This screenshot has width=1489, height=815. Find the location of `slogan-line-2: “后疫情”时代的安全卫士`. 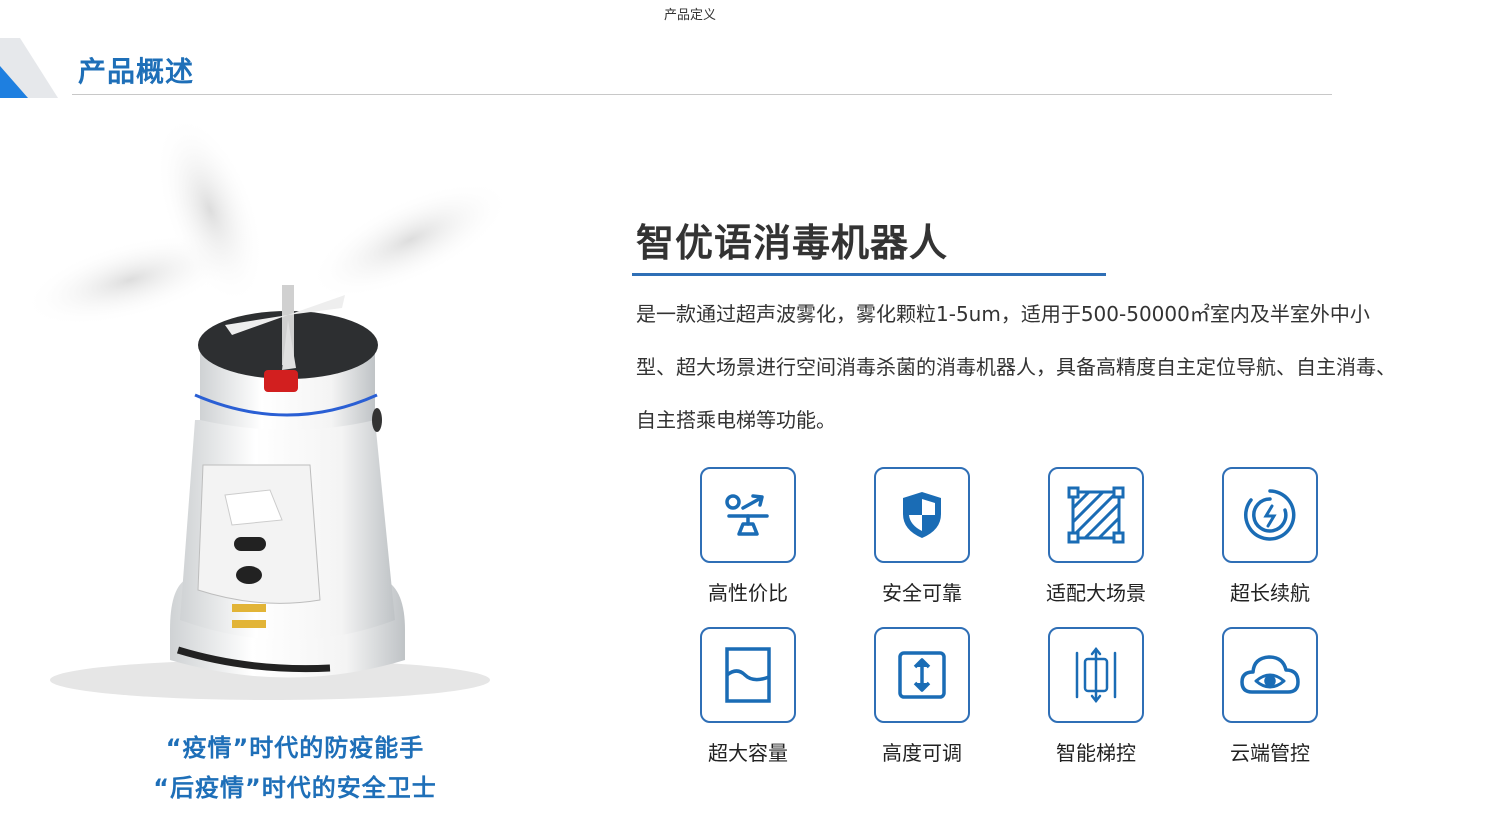

slogan-line-2: “后疫情”时代的安全卫士 is located at coordinates (295, 788).